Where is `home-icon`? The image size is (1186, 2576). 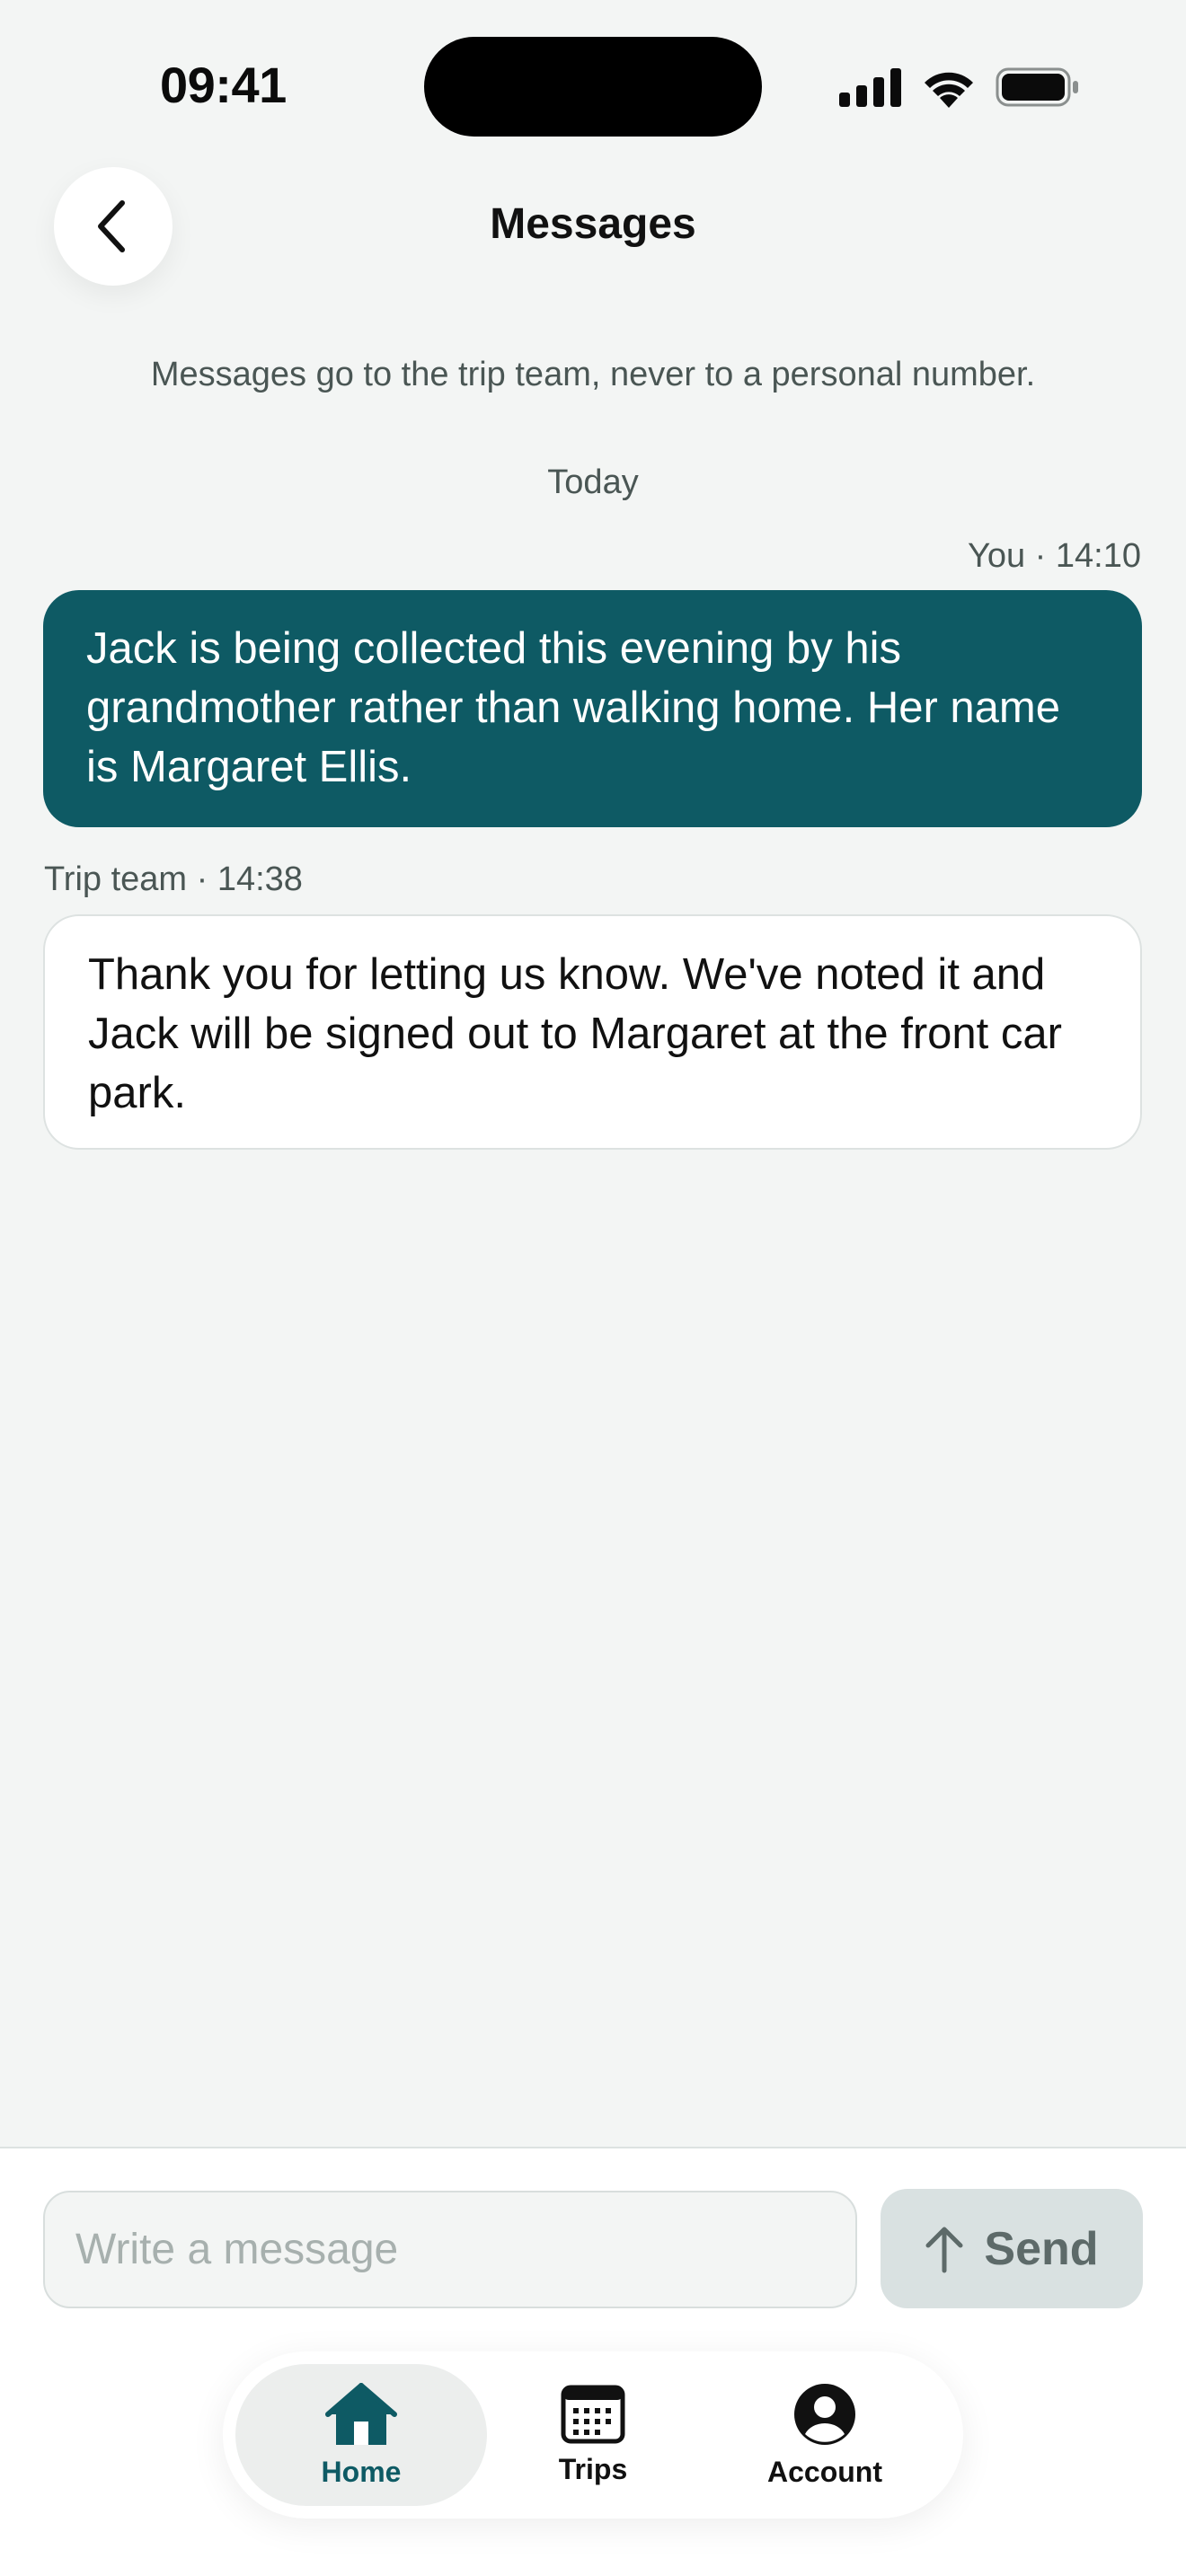
home-icon is located at coordinates (361, 2413).